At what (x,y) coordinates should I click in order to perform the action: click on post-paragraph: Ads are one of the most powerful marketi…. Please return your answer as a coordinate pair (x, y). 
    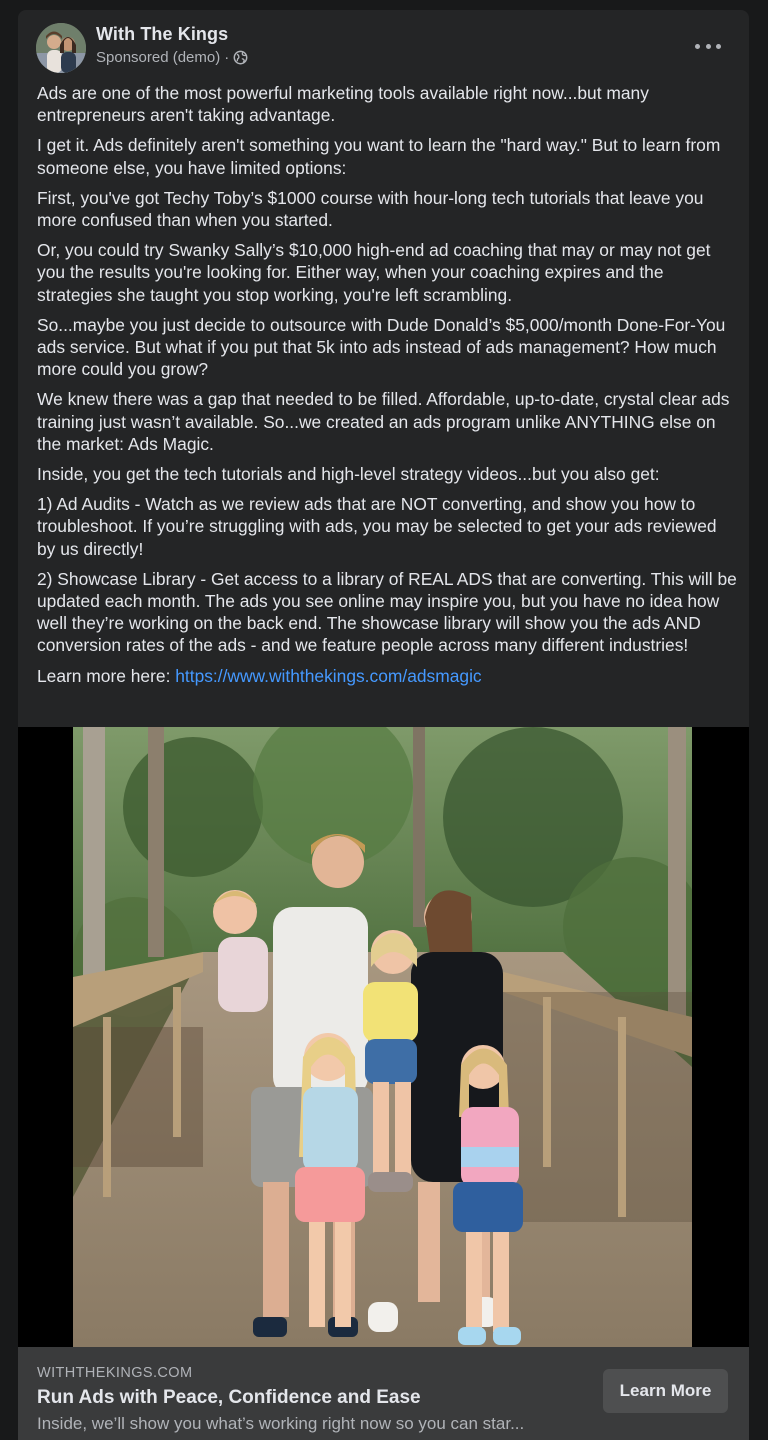
    Looking at the image, I should click on (343, 104).